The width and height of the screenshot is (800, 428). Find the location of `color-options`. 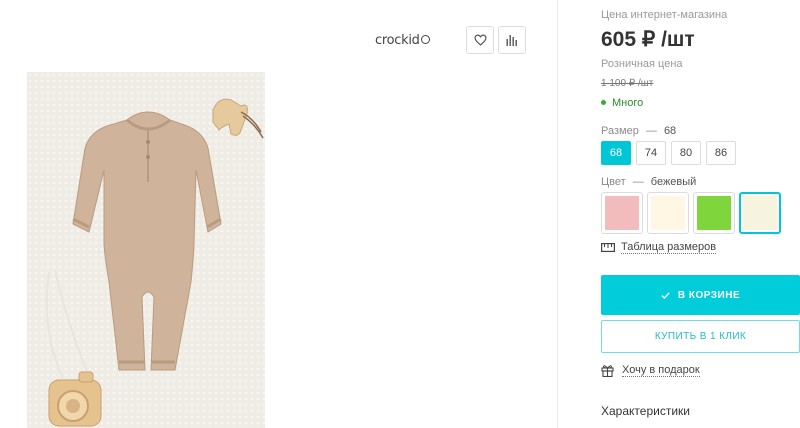

color-options is located at coordinates (691, 213).